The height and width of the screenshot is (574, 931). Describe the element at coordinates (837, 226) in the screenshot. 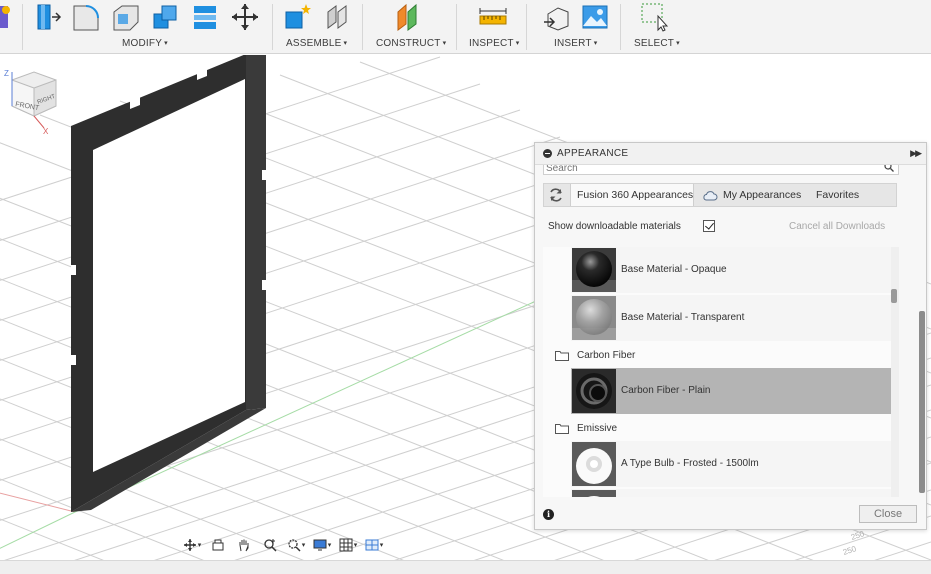

I see `cancel-all-downloads-link: Cancel all Downloads` at that location.